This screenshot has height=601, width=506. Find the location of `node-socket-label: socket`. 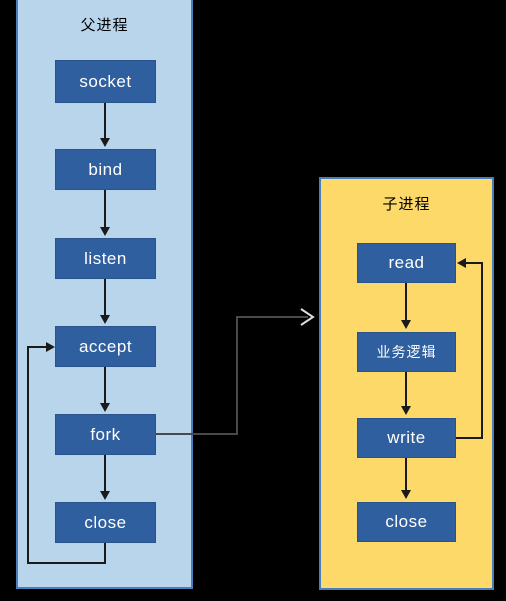

node-socket-label: socket is located at coordinates (105, 81).